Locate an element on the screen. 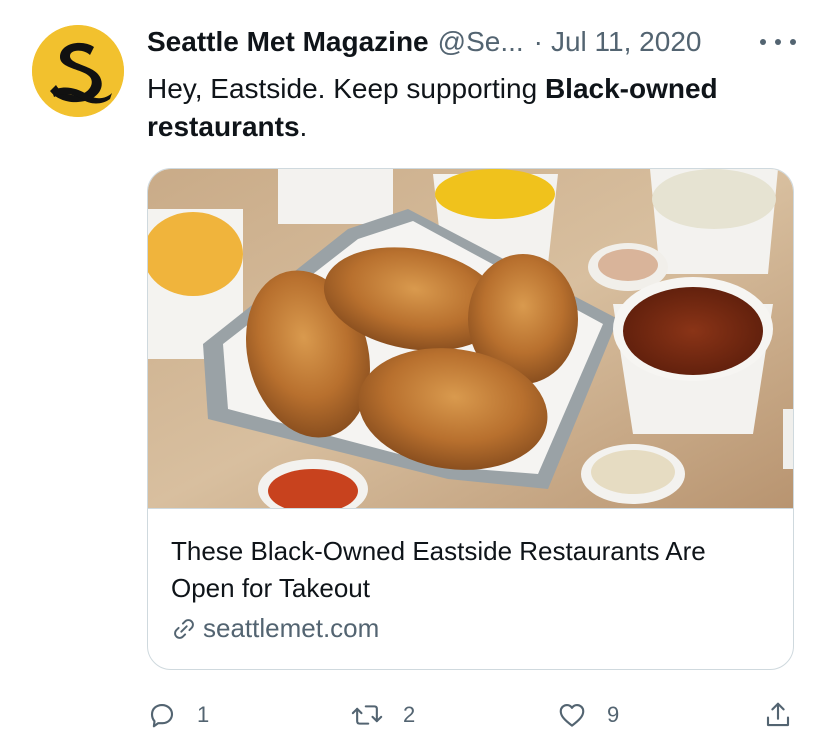 The height and width of the screenshot is (753, 828). like-count: 9 is located at coordinates (613, 714).